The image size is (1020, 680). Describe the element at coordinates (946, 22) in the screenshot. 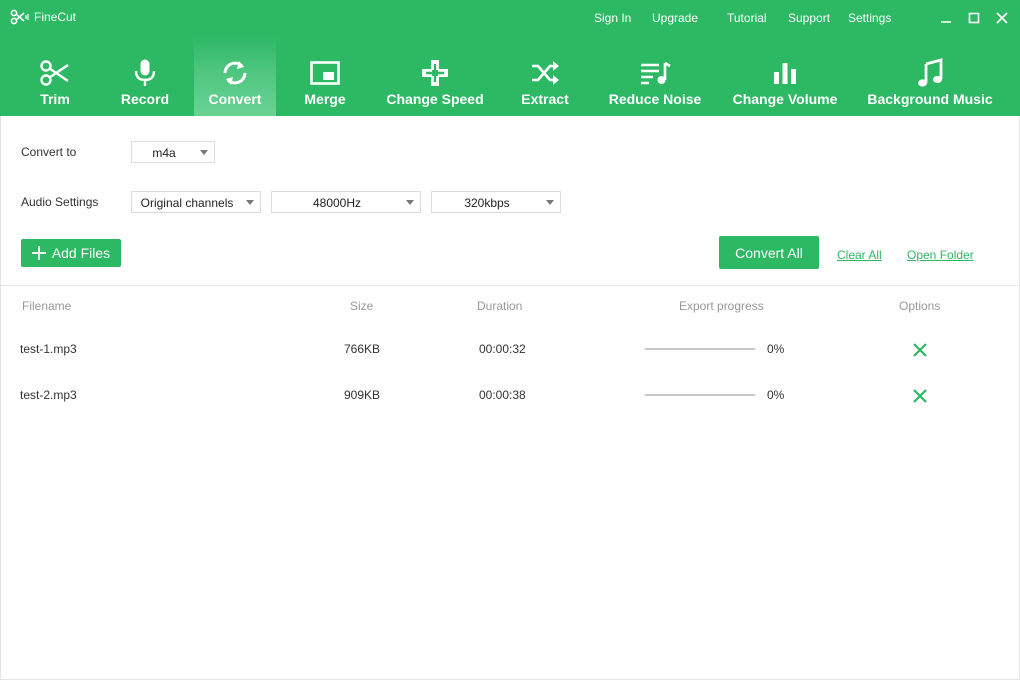

I see `minimize-icon` at that location.